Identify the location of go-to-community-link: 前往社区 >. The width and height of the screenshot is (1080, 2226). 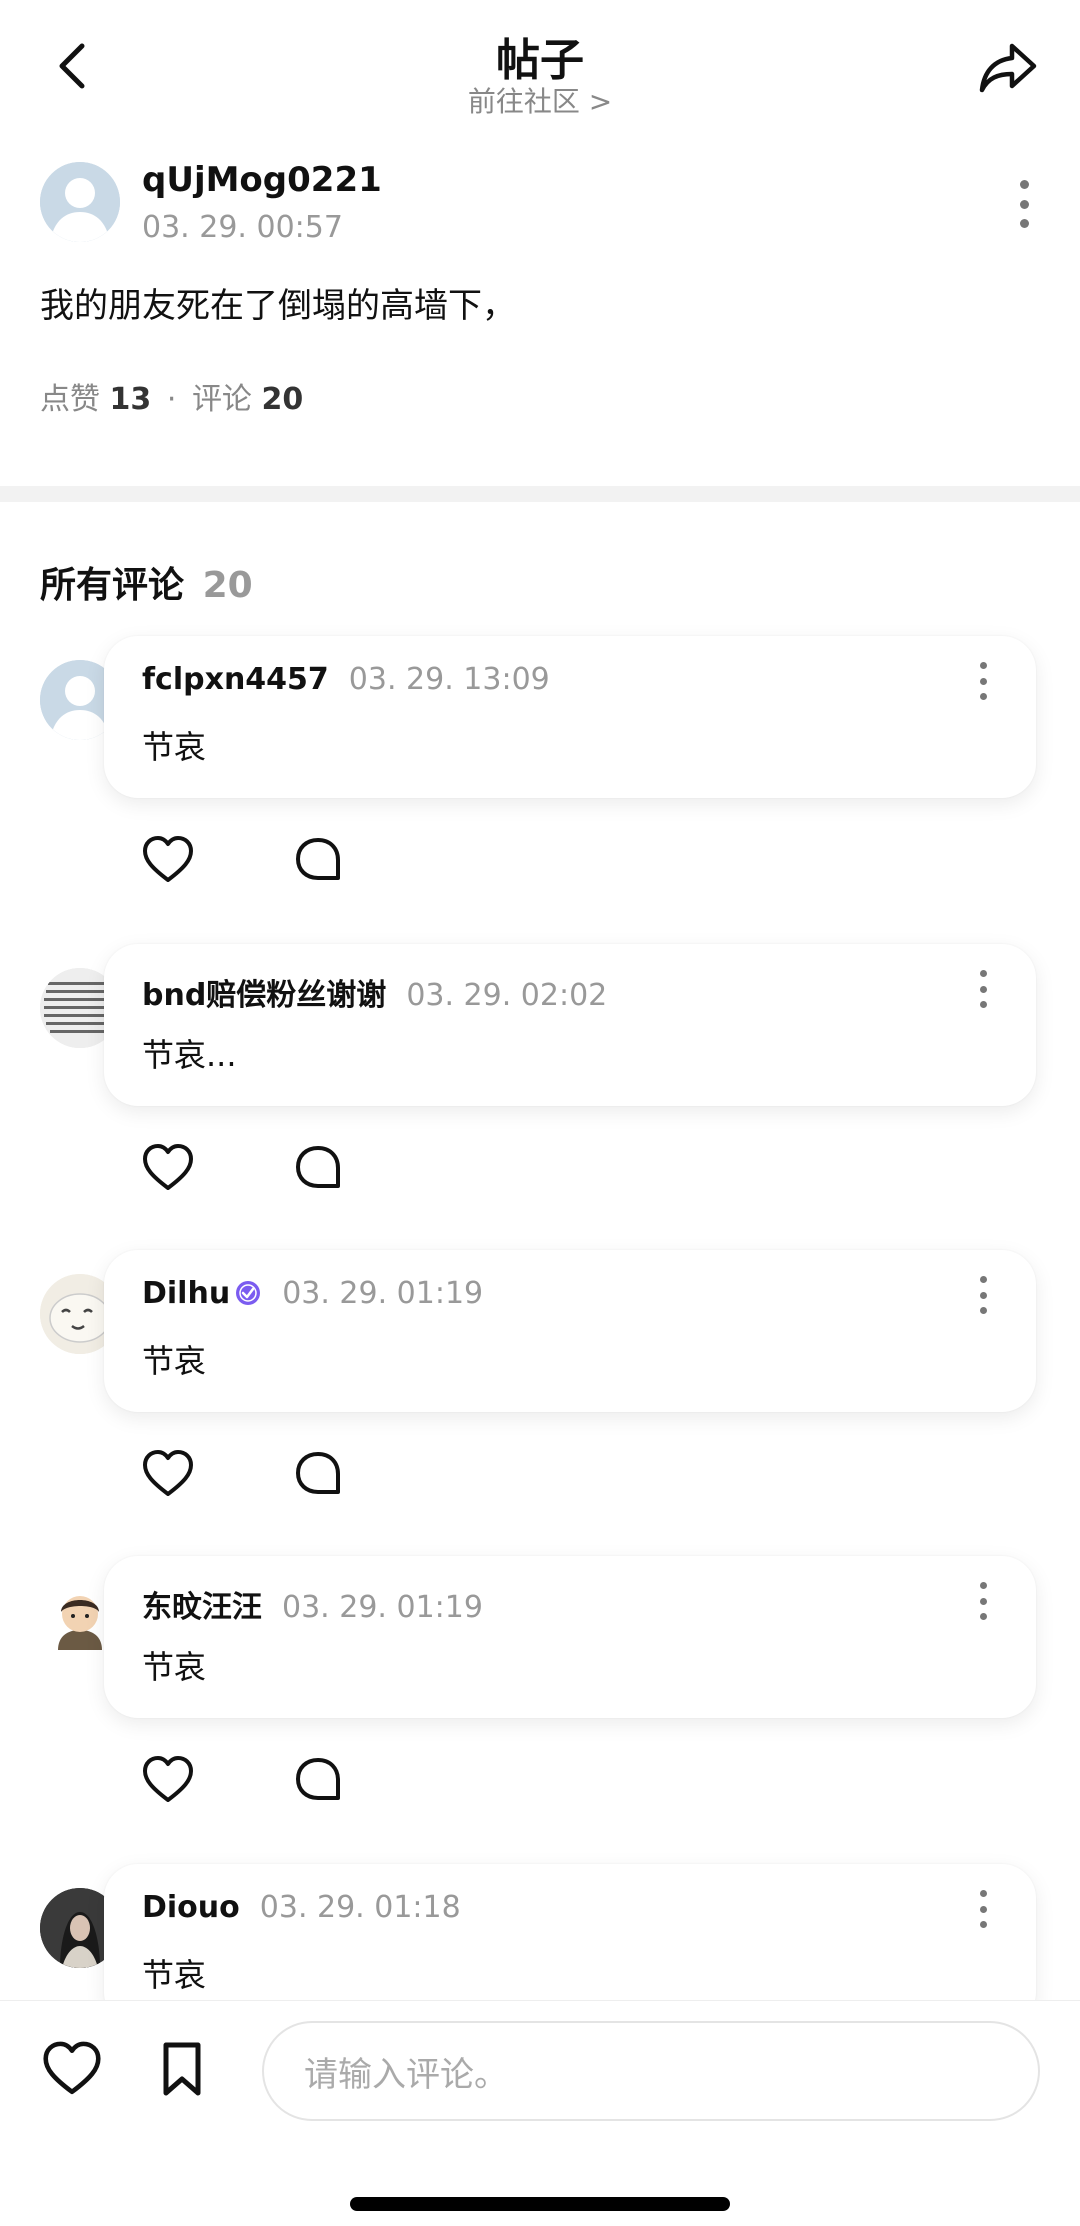
(540, 100).